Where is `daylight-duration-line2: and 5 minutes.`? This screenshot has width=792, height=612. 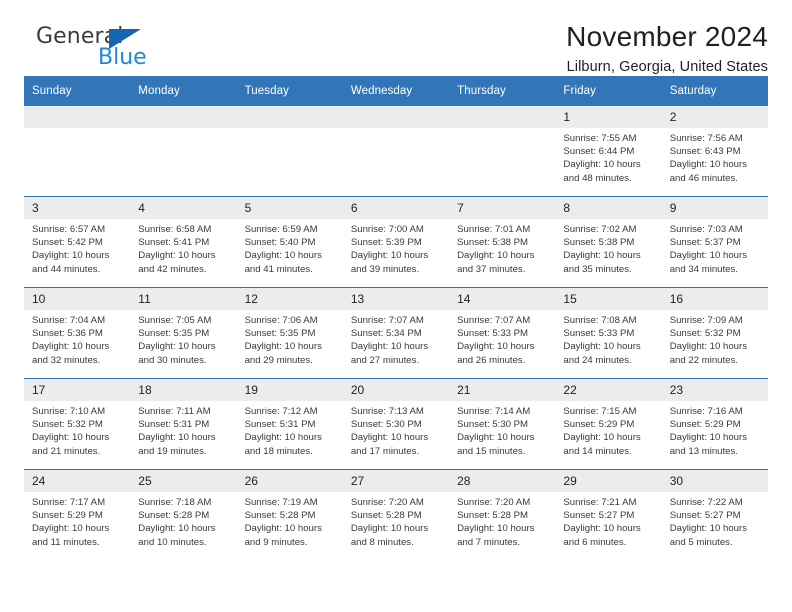 daylight-duration-line2: and 5 minutes. is located at coordinates (701, 542).